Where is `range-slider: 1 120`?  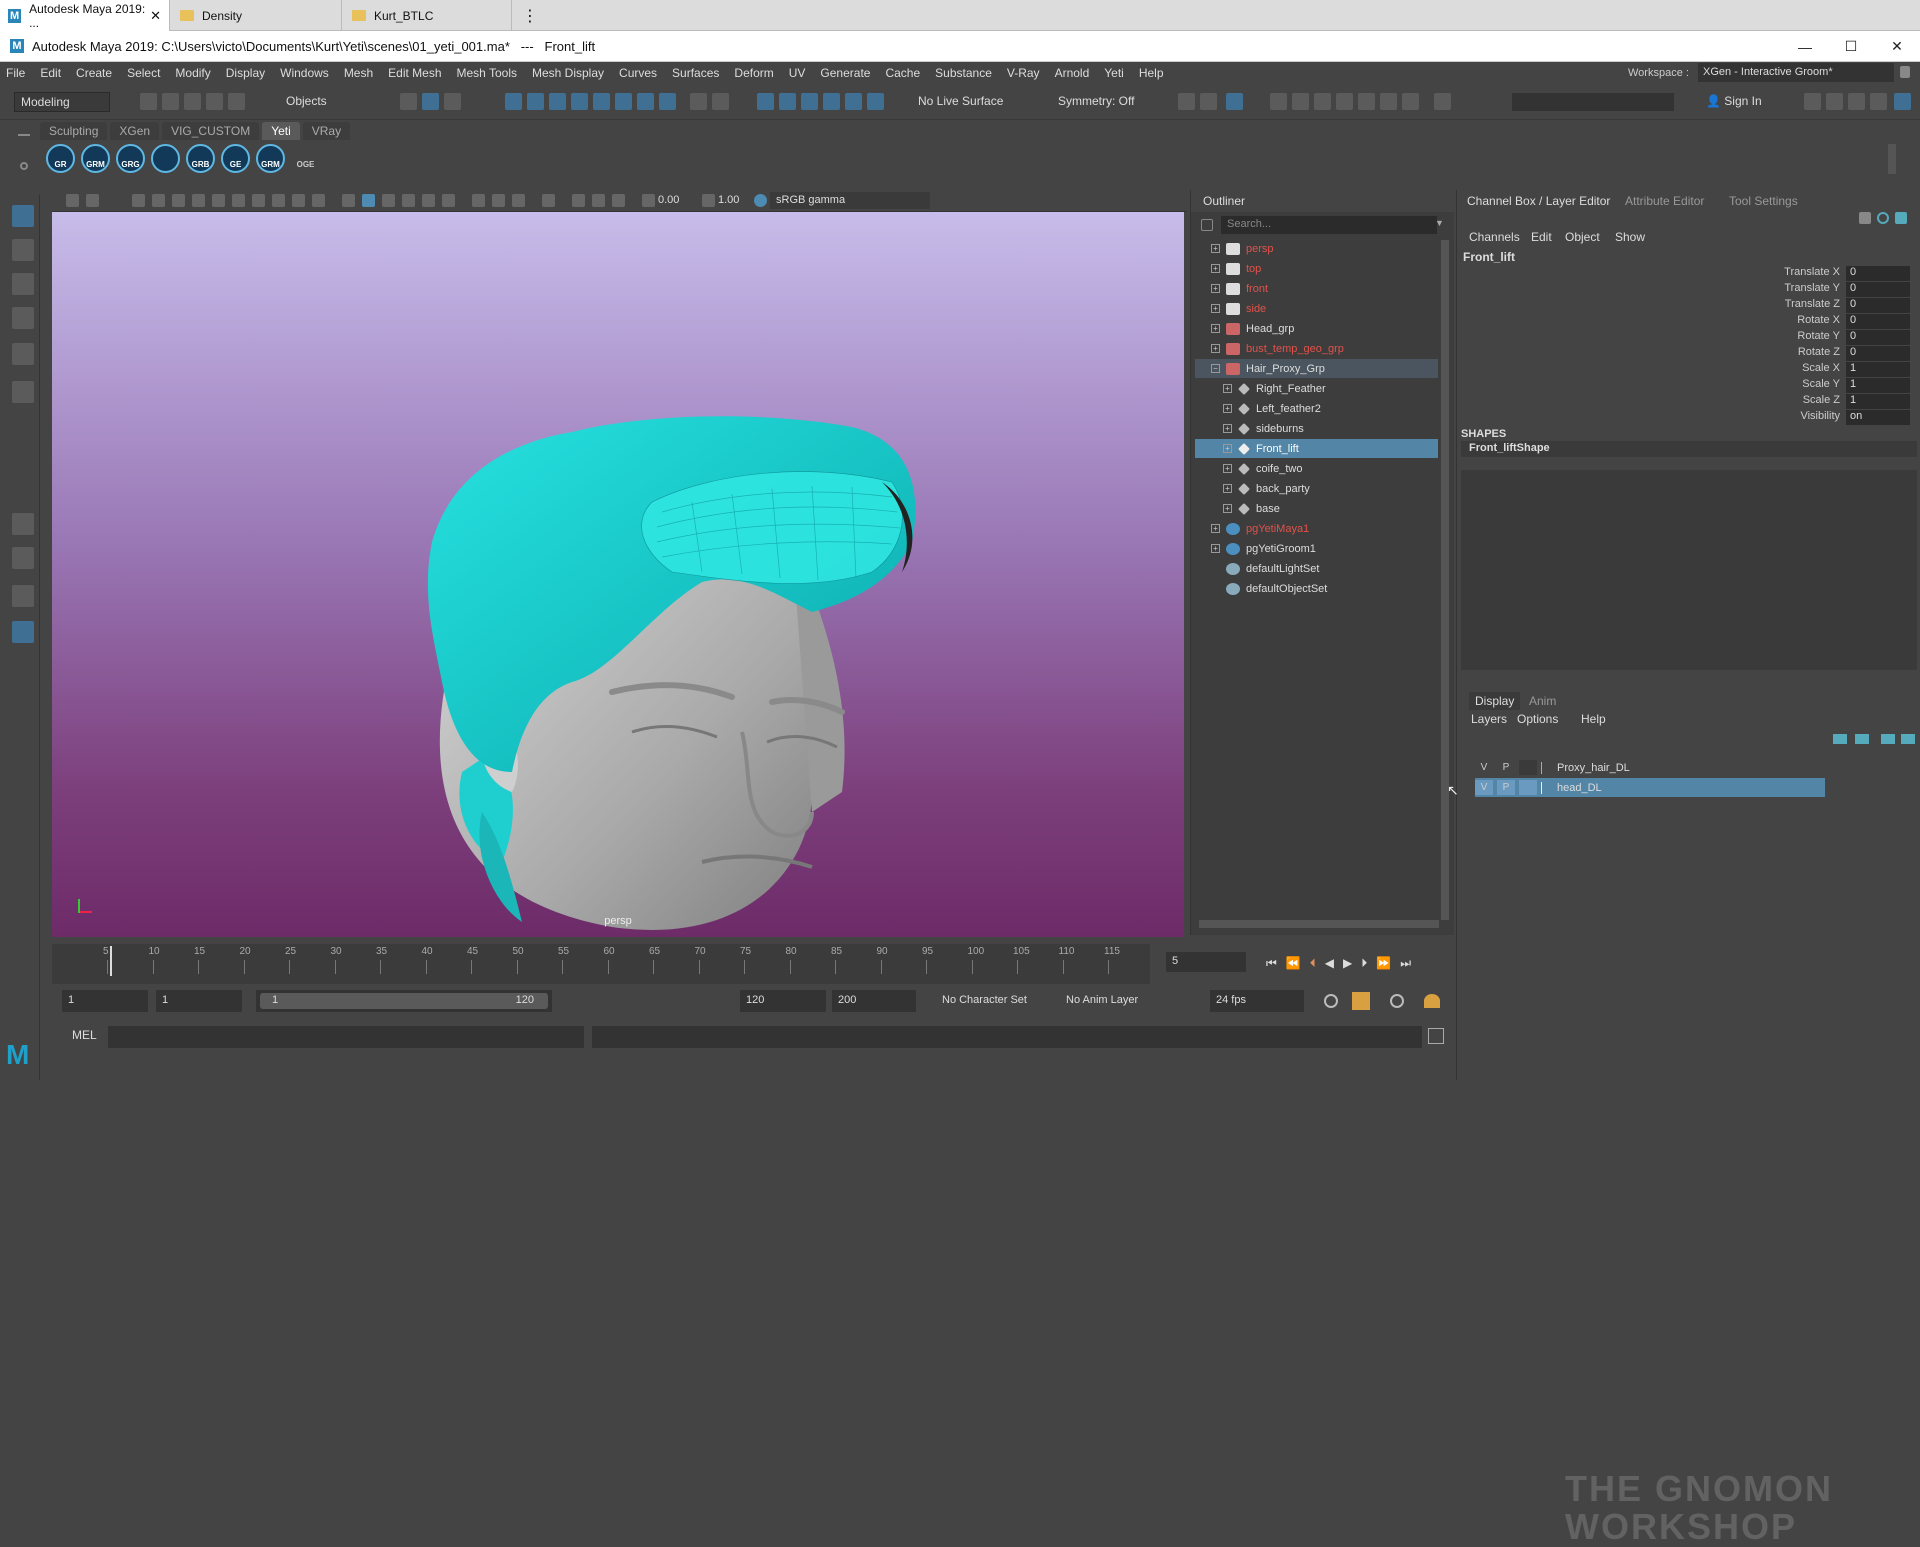
range-slider: 1 120 is located at coordinates (404, 1001).